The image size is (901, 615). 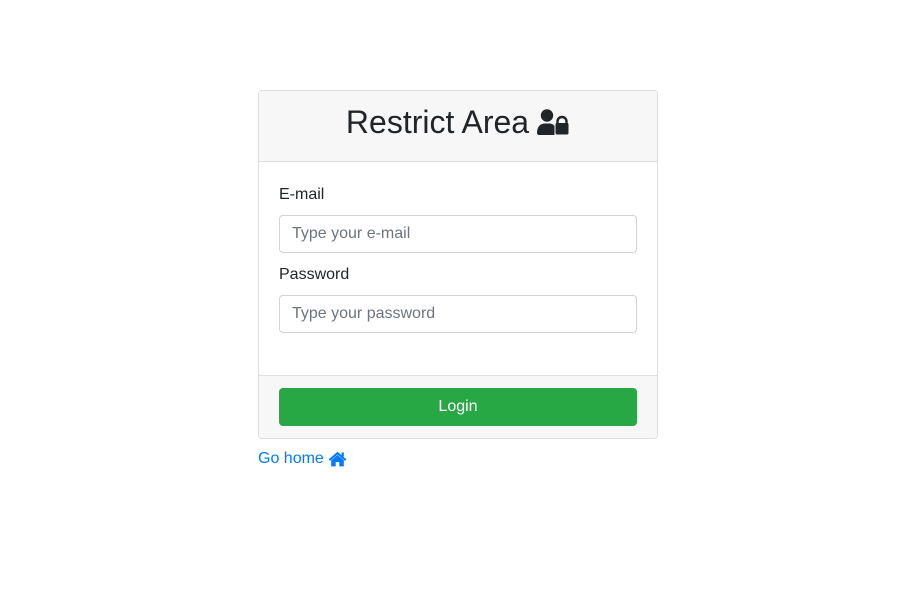 I want to click on card-header: Restrict Area, so click(x=458, y=126).